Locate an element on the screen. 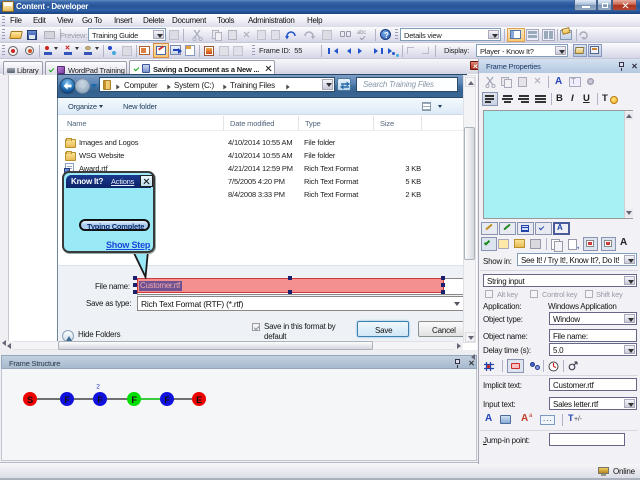 Image resolution: width=640 pixels, height=480 pixels. svg-text: S is located at coordinates (30, 400).